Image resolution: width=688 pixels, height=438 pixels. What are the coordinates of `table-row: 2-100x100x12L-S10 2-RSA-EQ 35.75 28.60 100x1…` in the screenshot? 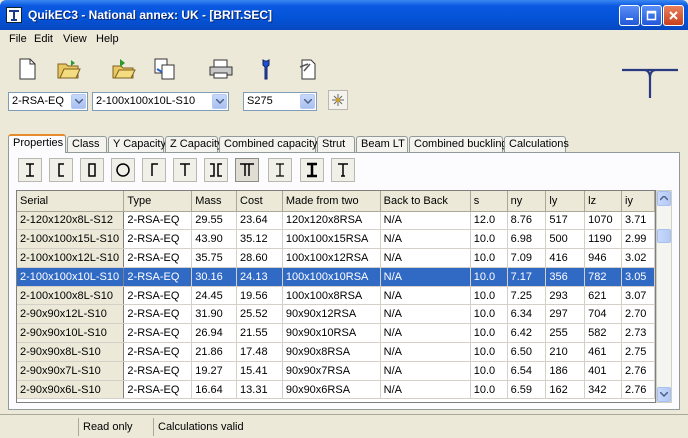 It's located at (336, 258).